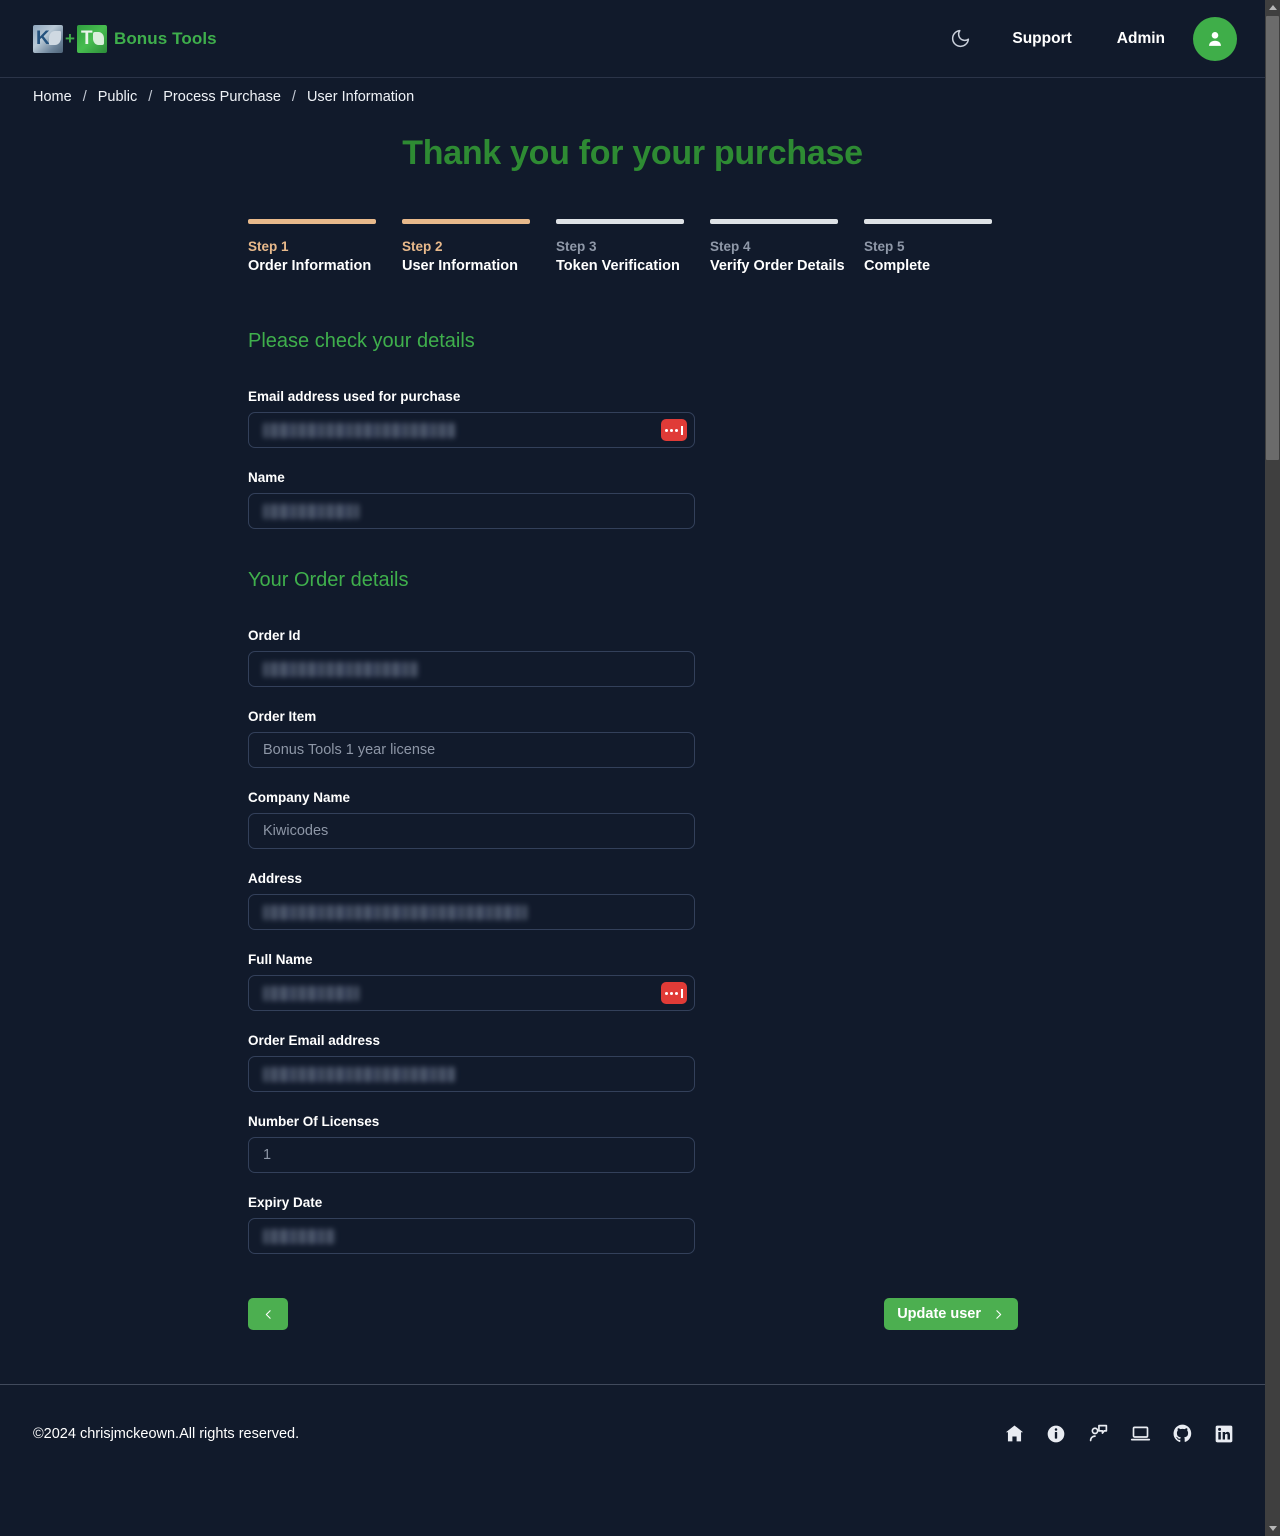  What do you see at coordinates (999, 1314) in the screenshot?
I see `chevron-right-icon` at bounding box center [999, 1314].